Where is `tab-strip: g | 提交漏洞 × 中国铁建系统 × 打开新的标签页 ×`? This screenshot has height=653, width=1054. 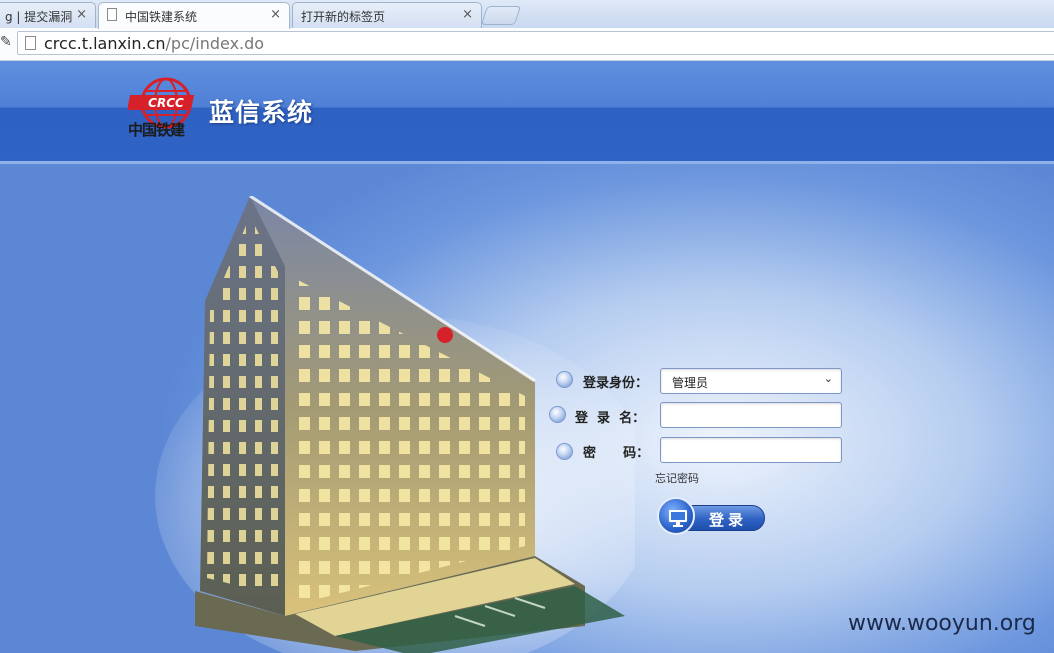 tab-strip: g | 提交漏洞 × 中国铁建系统 × 打开新的标签页 × is located at coordinates (527, 14).